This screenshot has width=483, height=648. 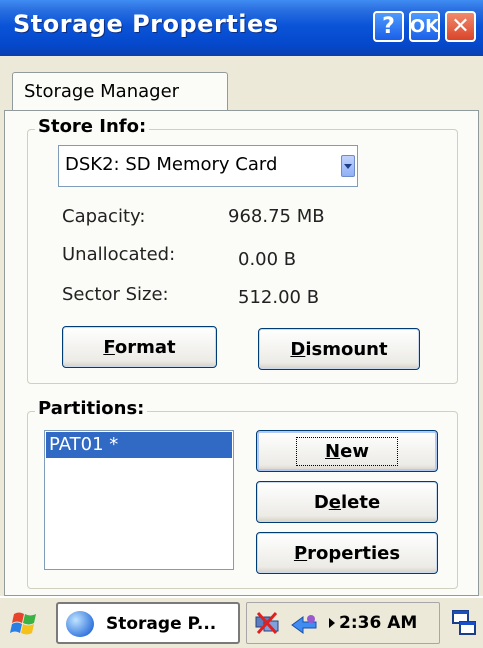 What do you see at coordinates (378, 623) in the screenshot?
I see `clock: 2:36 AM` at bounding box center [378, 623].